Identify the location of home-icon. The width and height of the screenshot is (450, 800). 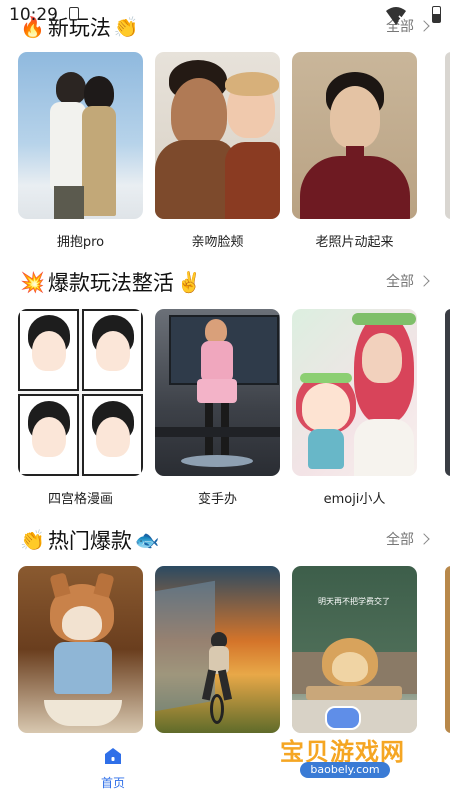
(113, 756).